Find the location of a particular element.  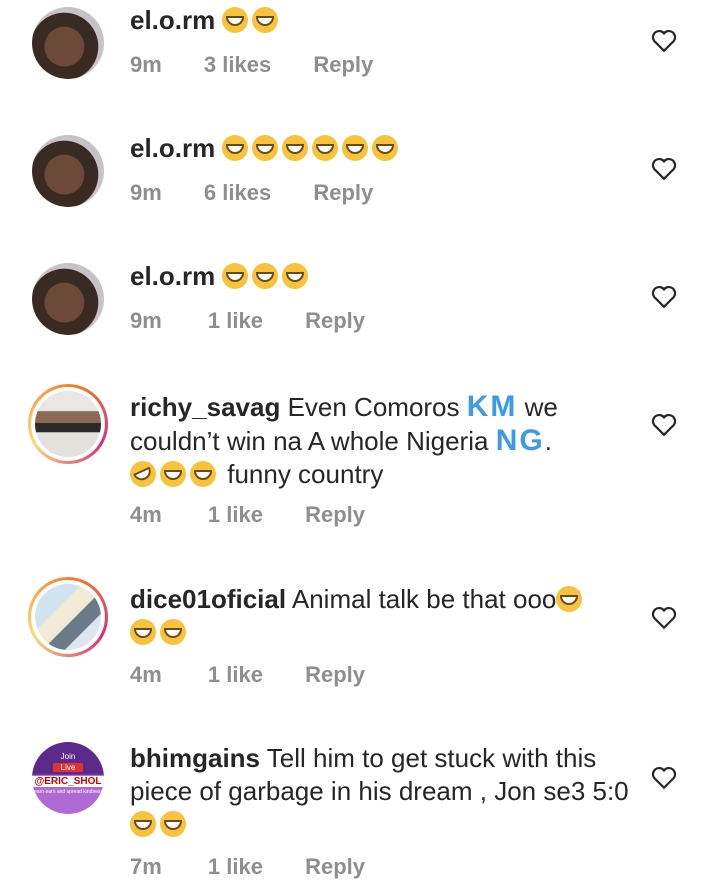

likes-count: 3 likes is located at coordinates (237, 65).